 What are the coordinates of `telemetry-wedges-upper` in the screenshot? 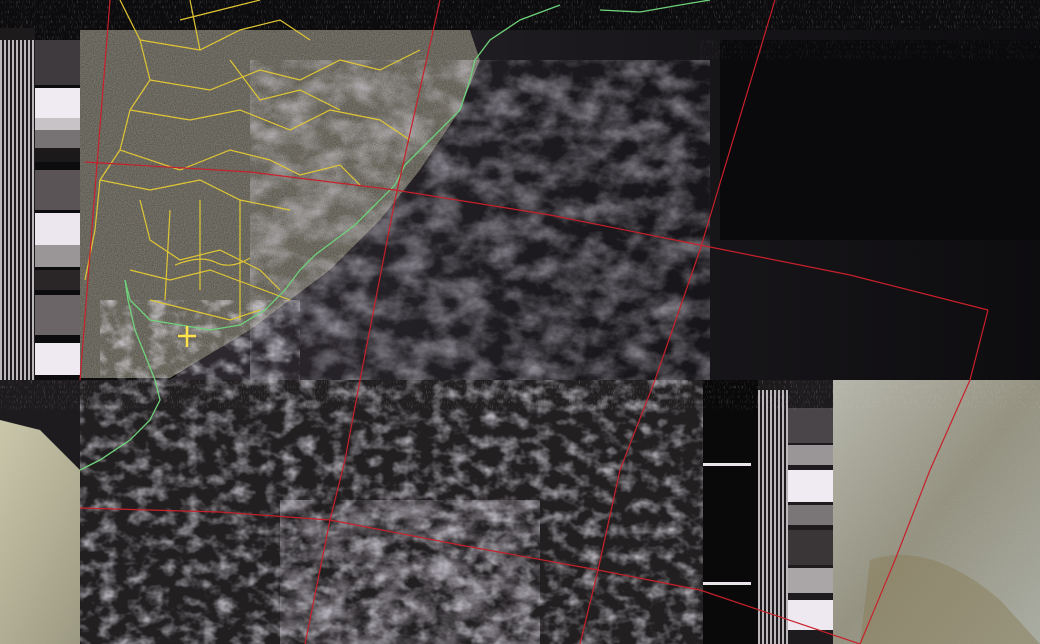 It's located at (57, 207).